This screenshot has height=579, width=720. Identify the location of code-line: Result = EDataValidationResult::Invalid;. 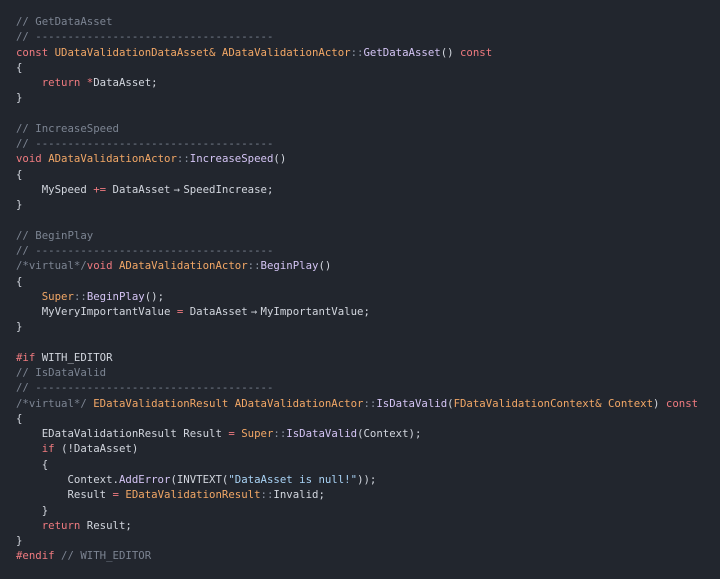
(357, 494).